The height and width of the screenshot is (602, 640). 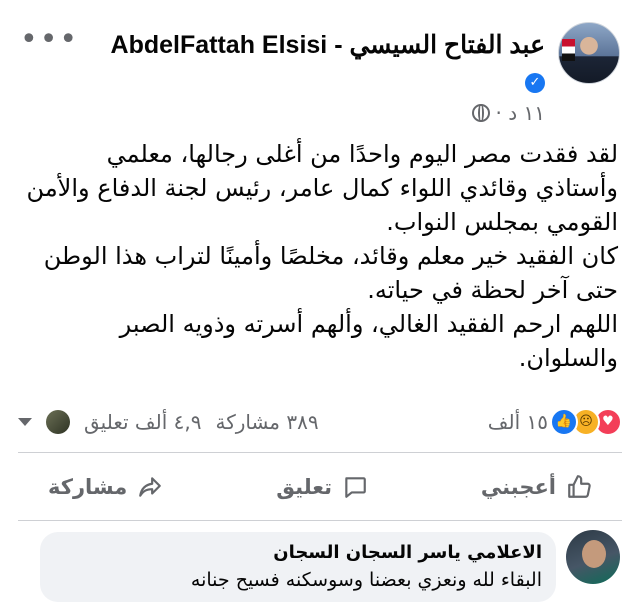 What do you see at coordinates (480, 113) in the screenshot?
I see `globe-icon` at bounding box center [480, 113].